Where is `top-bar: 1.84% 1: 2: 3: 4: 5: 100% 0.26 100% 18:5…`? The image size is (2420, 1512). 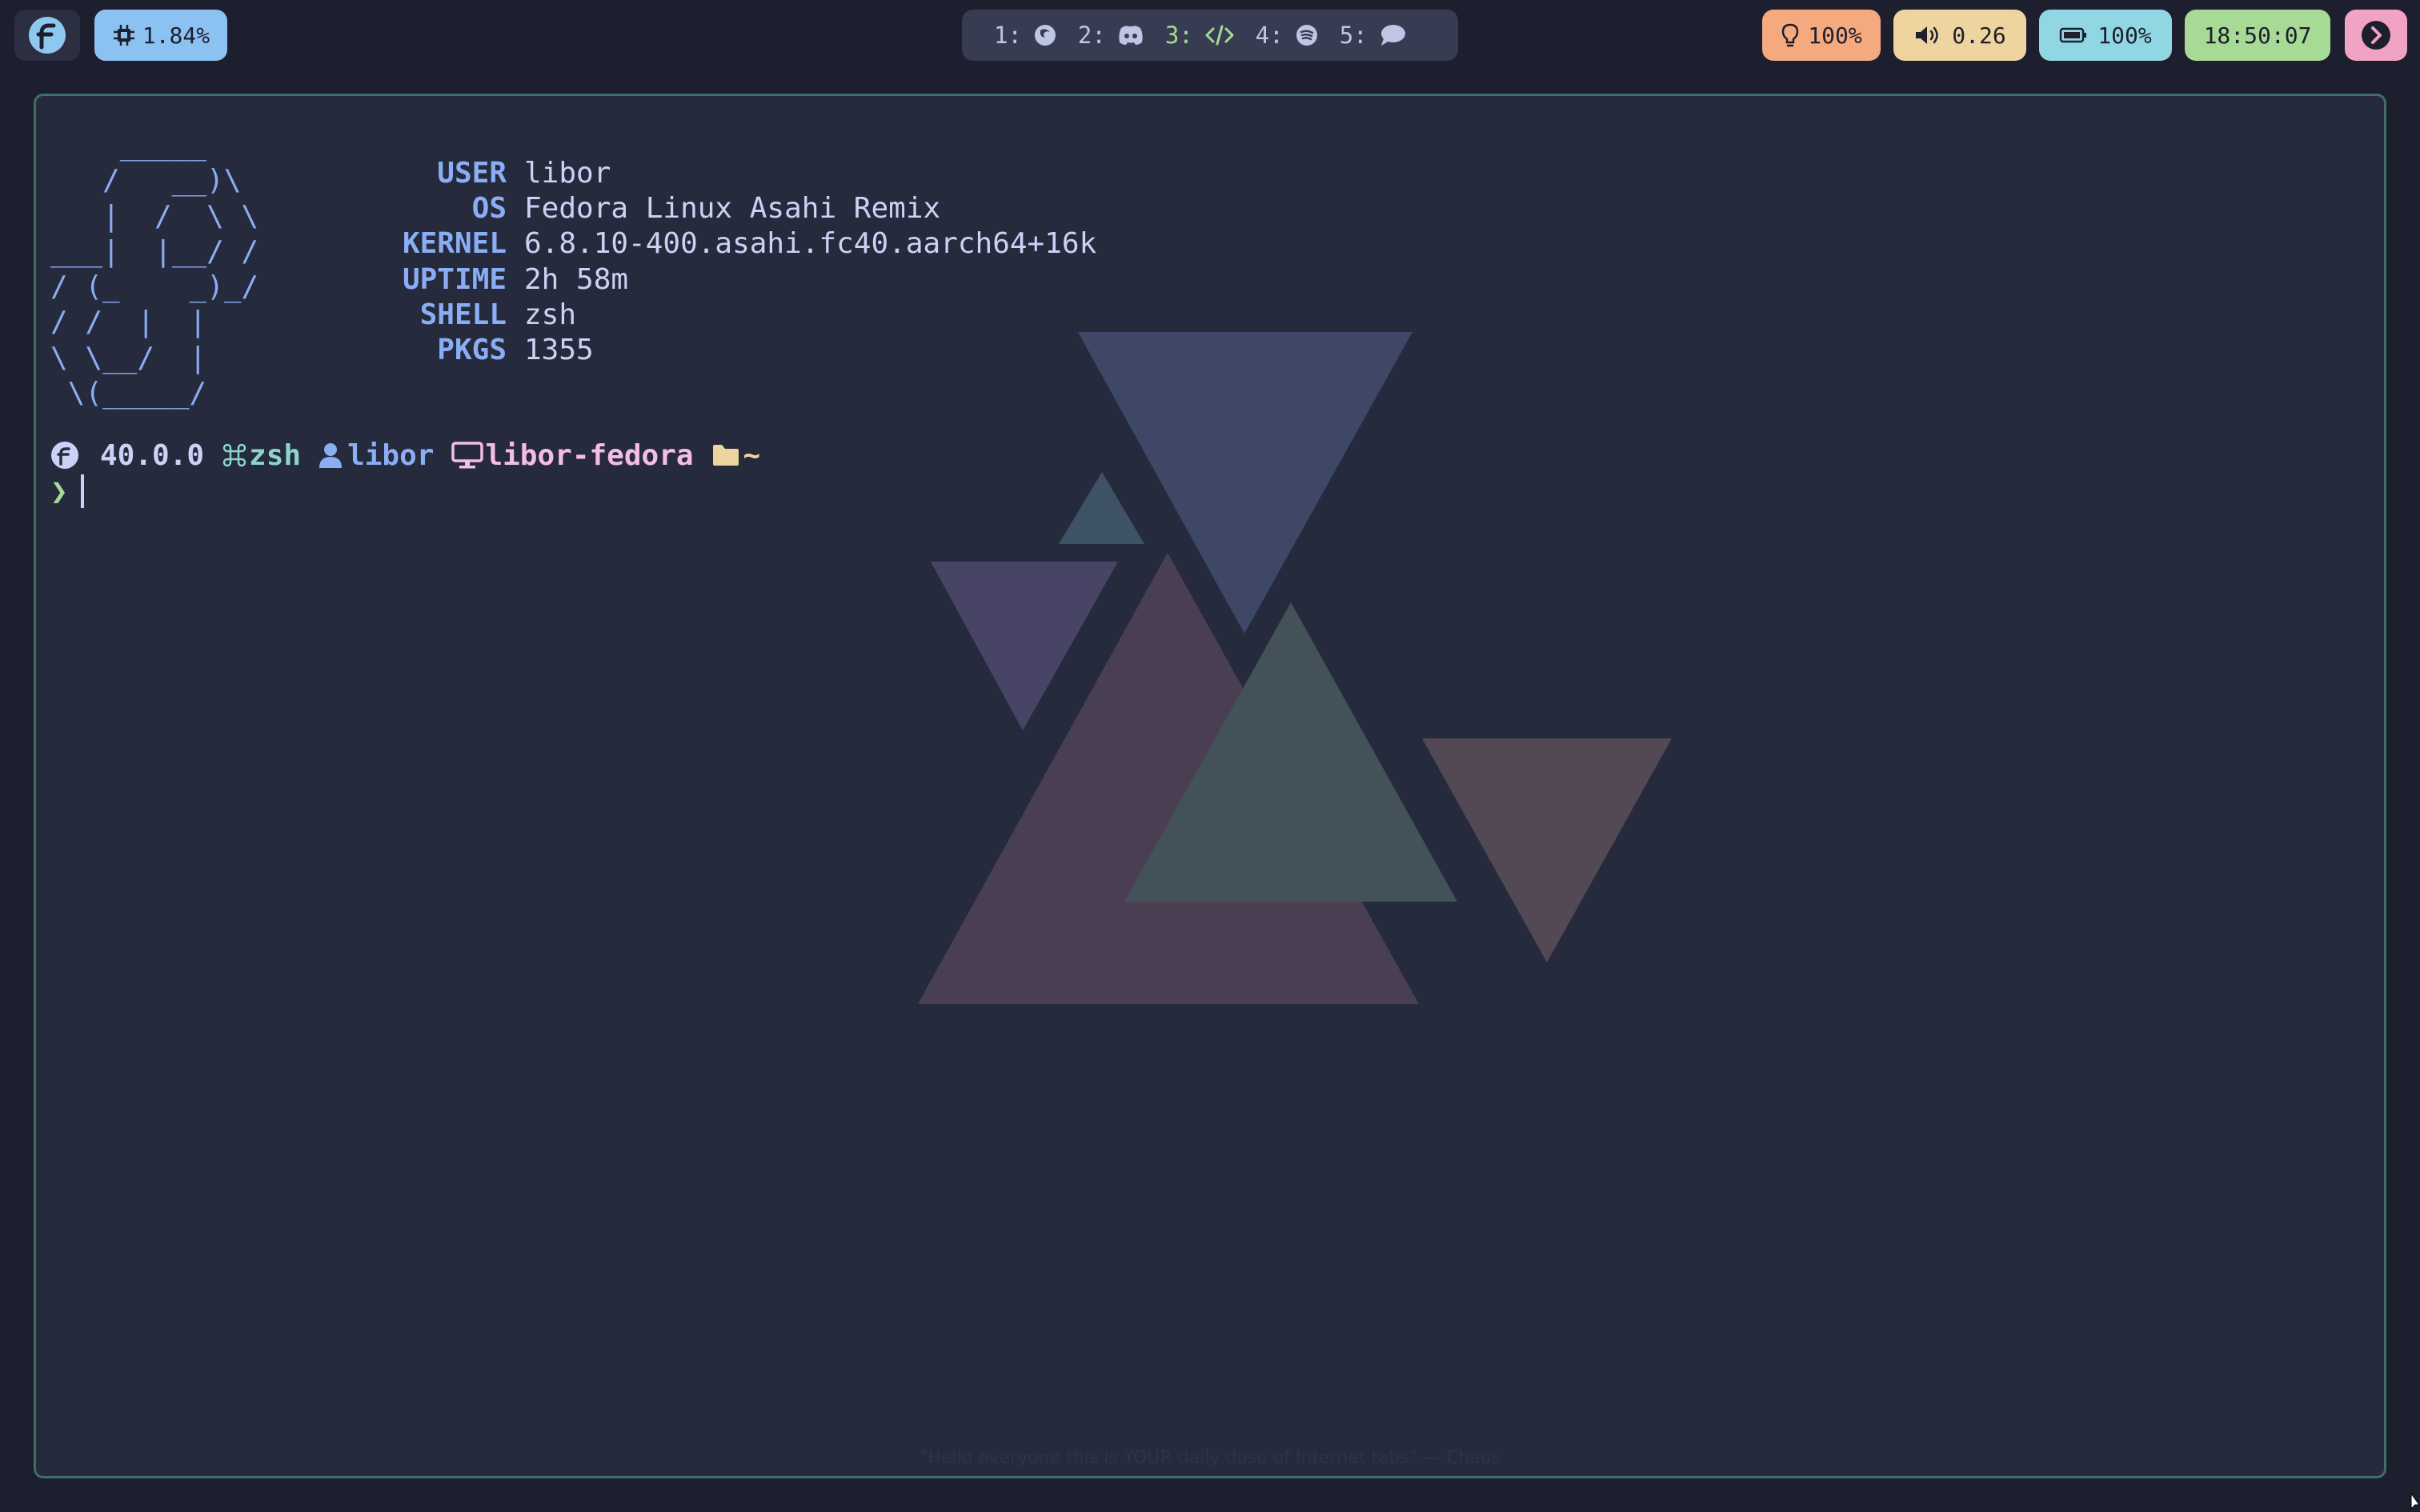 top-bar: 1.84% 1: 2: 3: 4: 5: 100% 0.26 100% 18:5… is located at coordinates (1210, 34).